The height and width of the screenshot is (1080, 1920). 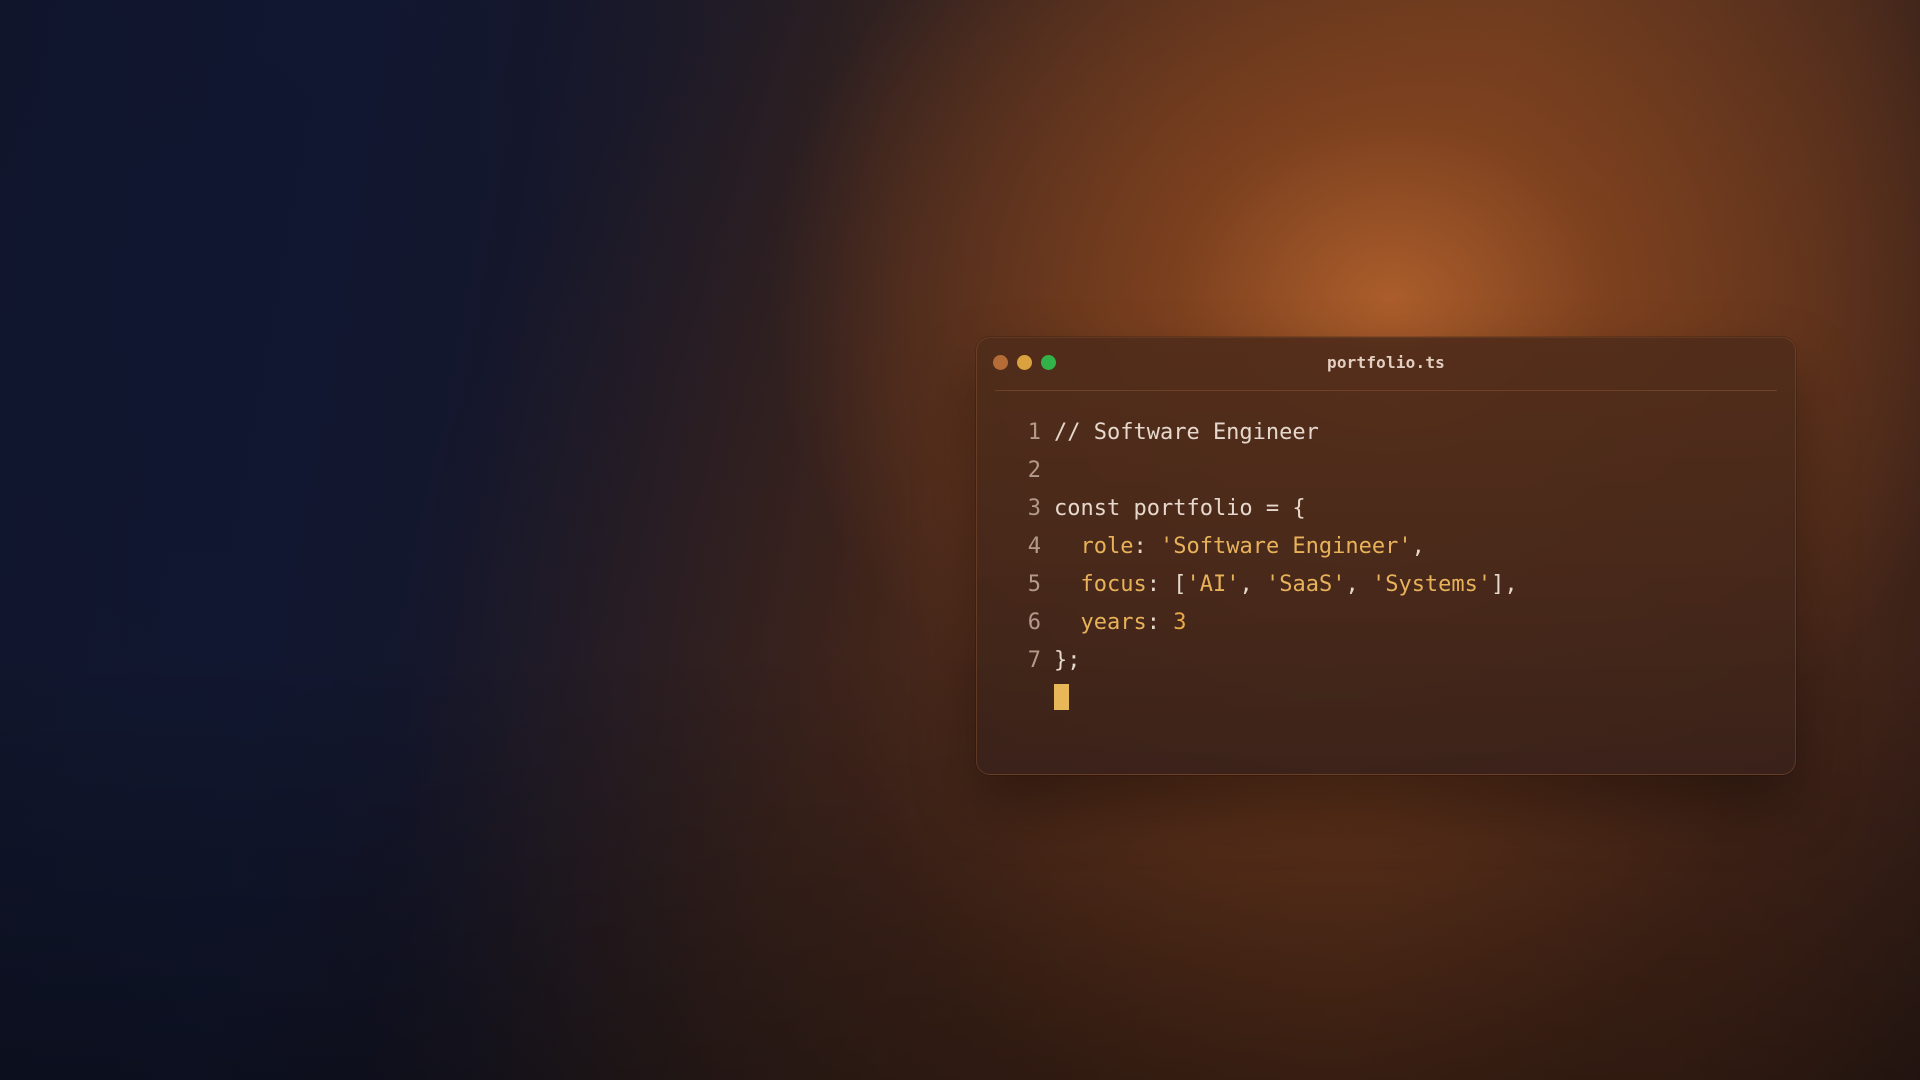 What do you see at coordinates (1180, 622) in the screenshot?
I see `code-token: 3` at bounding box center [1180, 622].